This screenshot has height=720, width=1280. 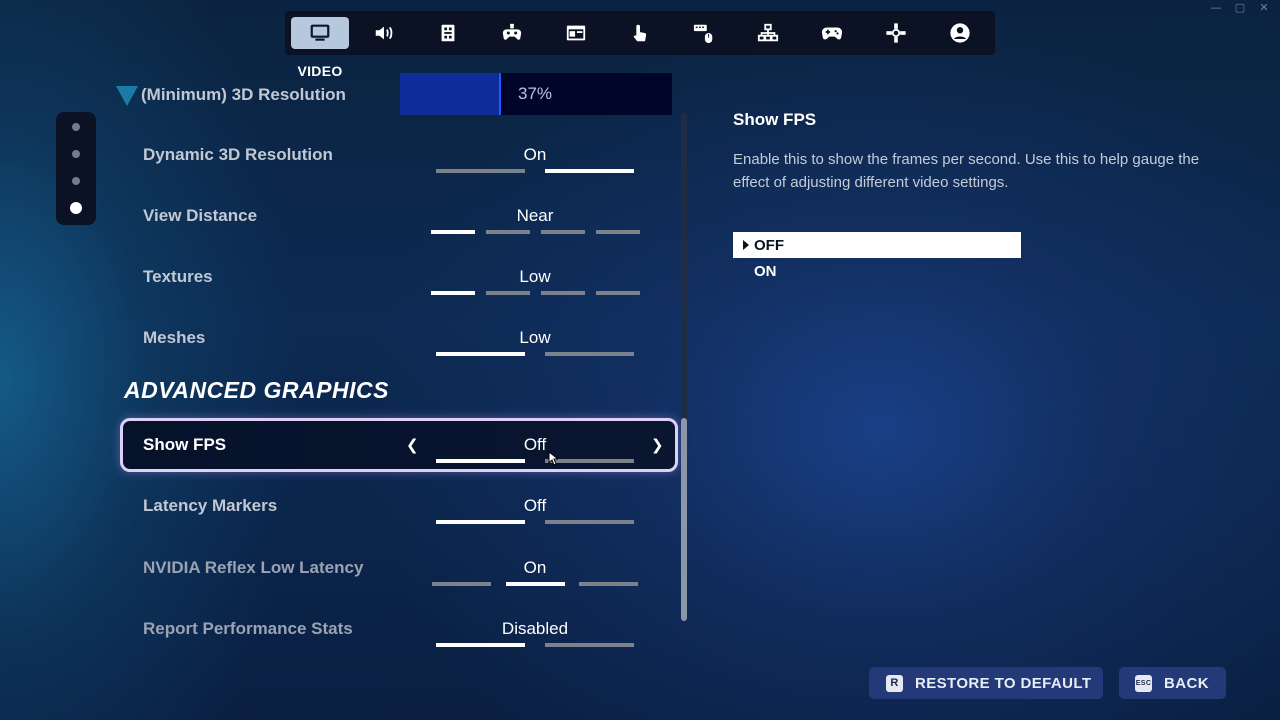 I want to click on tab-game, so click(x=448, y=33).